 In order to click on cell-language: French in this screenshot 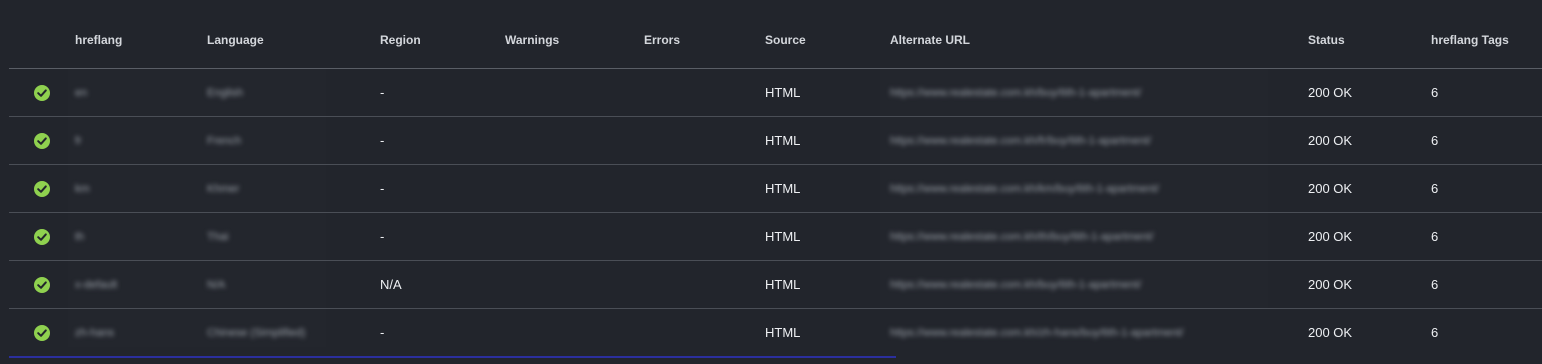, I will do `click(224, 141)`.